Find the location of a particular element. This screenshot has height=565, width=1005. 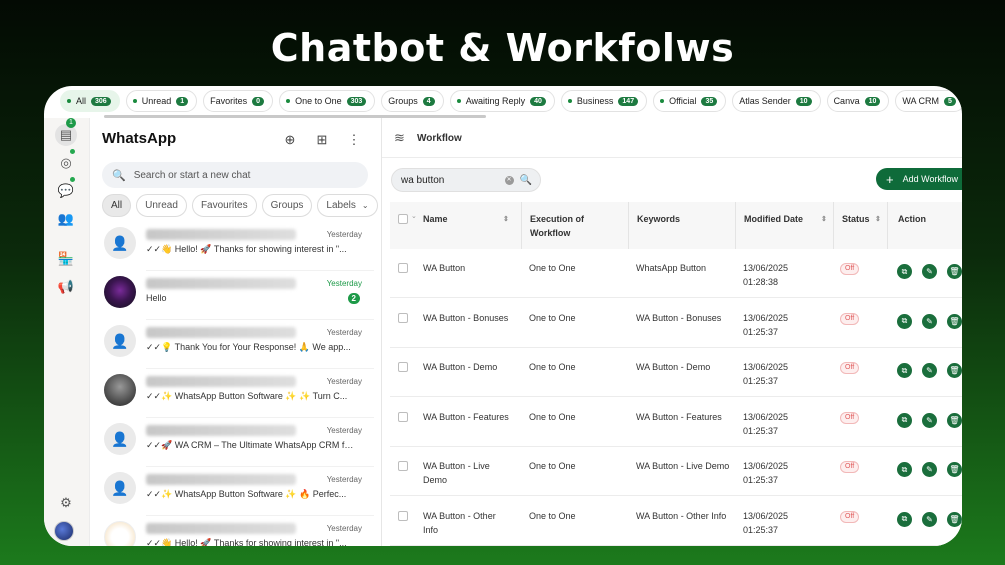

filter-tab: WA CRM 5 is located at coordinates (928, 101).